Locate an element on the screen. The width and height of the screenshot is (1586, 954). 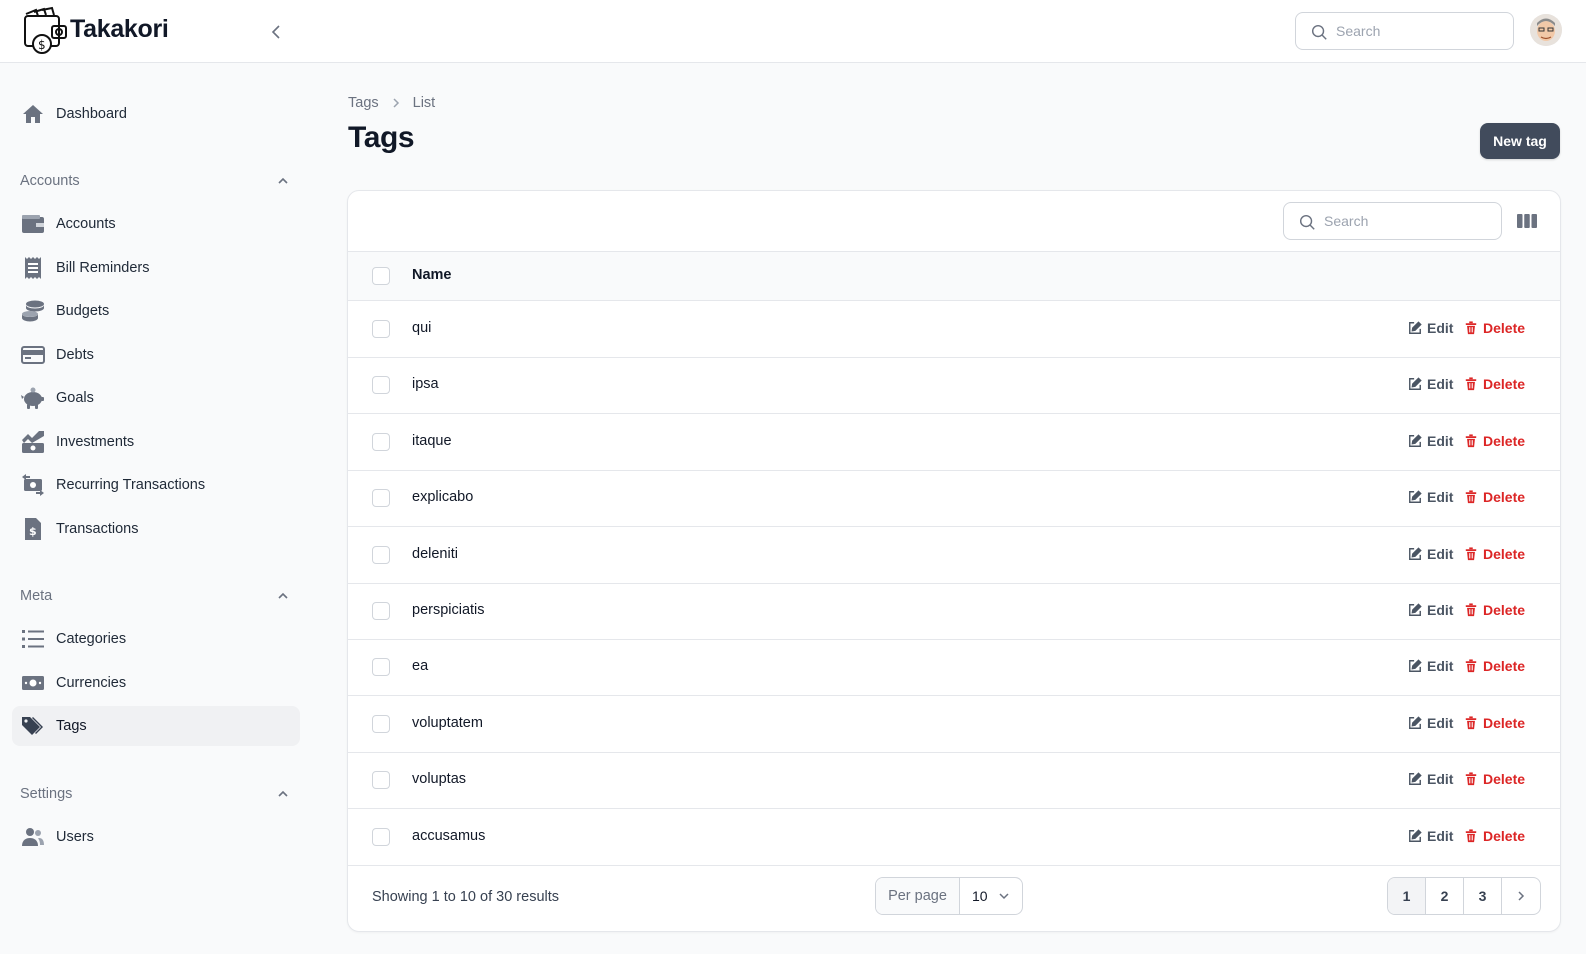
tag-name-cell: perspiciatis is located at coordinates (448, 610).